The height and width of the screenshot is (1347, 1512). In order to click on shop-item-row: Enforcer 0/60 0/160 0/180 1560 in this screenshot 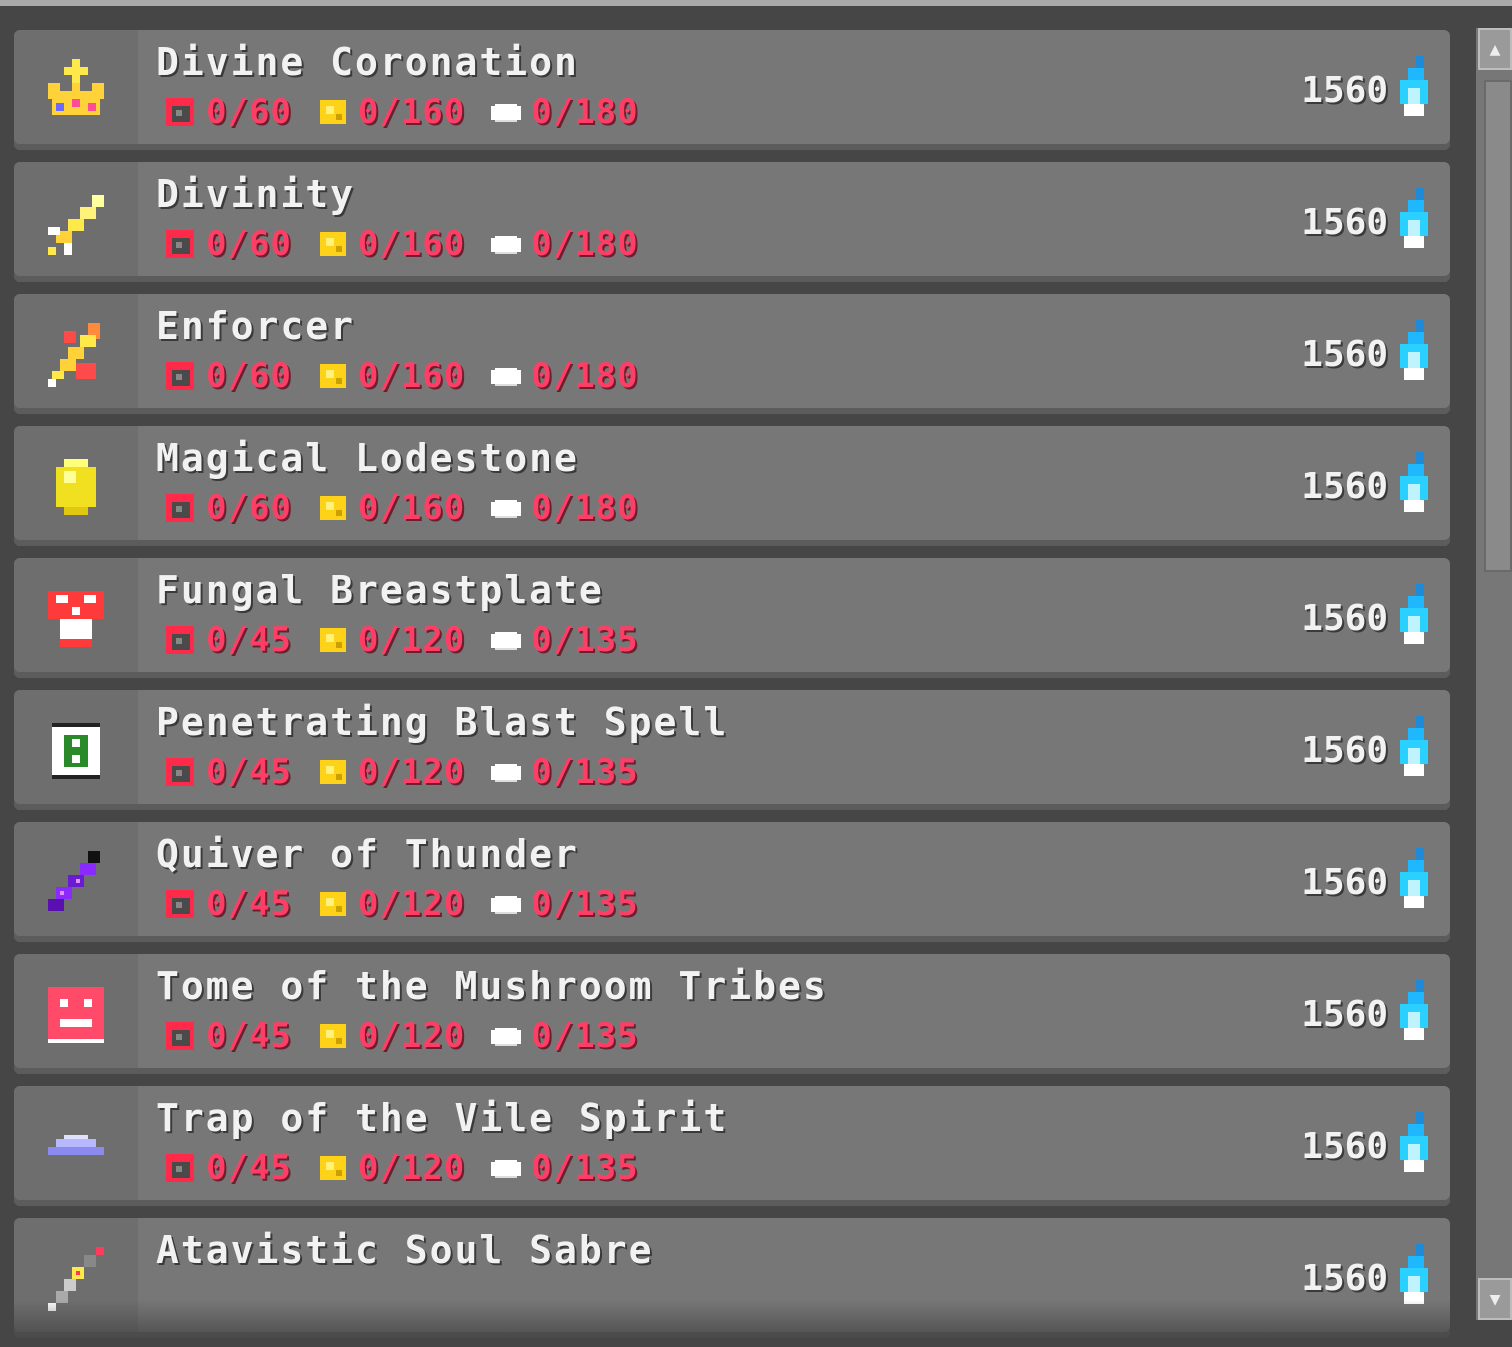, I will do `click(732, 354)`.